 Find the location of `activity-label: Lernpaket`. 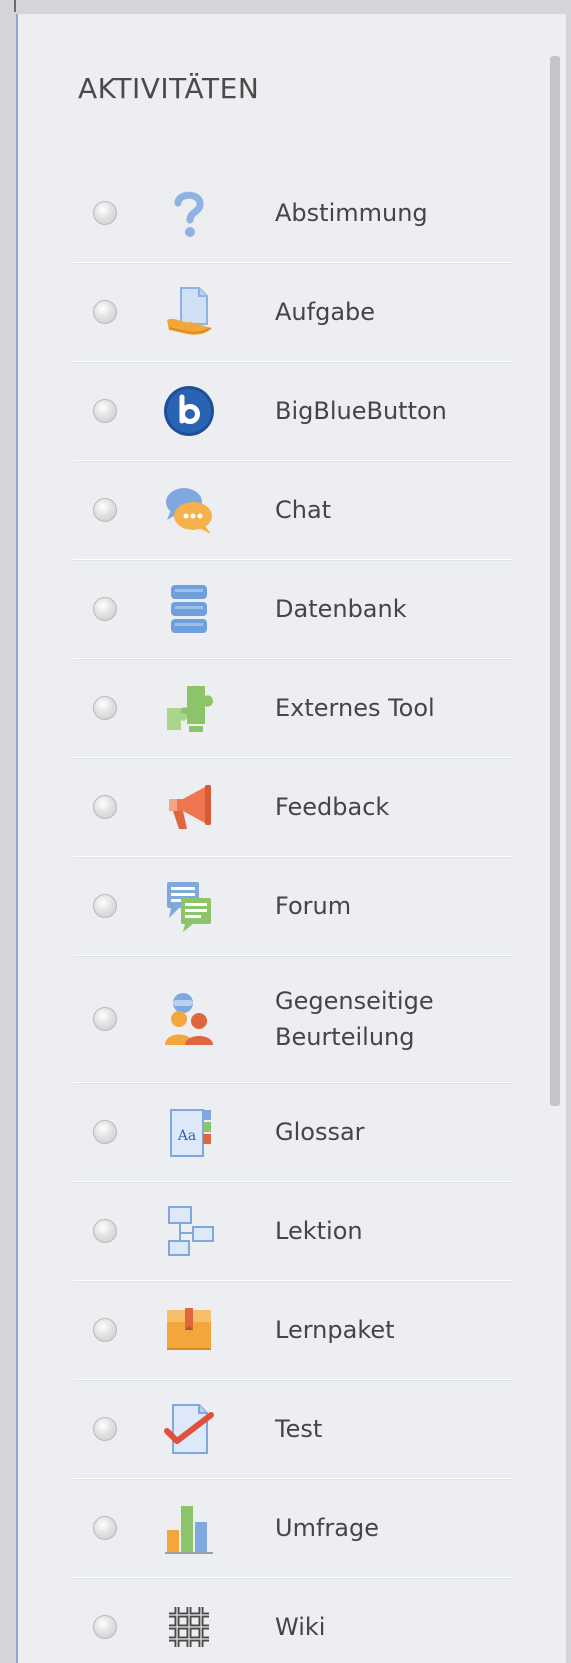

activity-label: Lernpaket is located at coordinates (335, 1330).